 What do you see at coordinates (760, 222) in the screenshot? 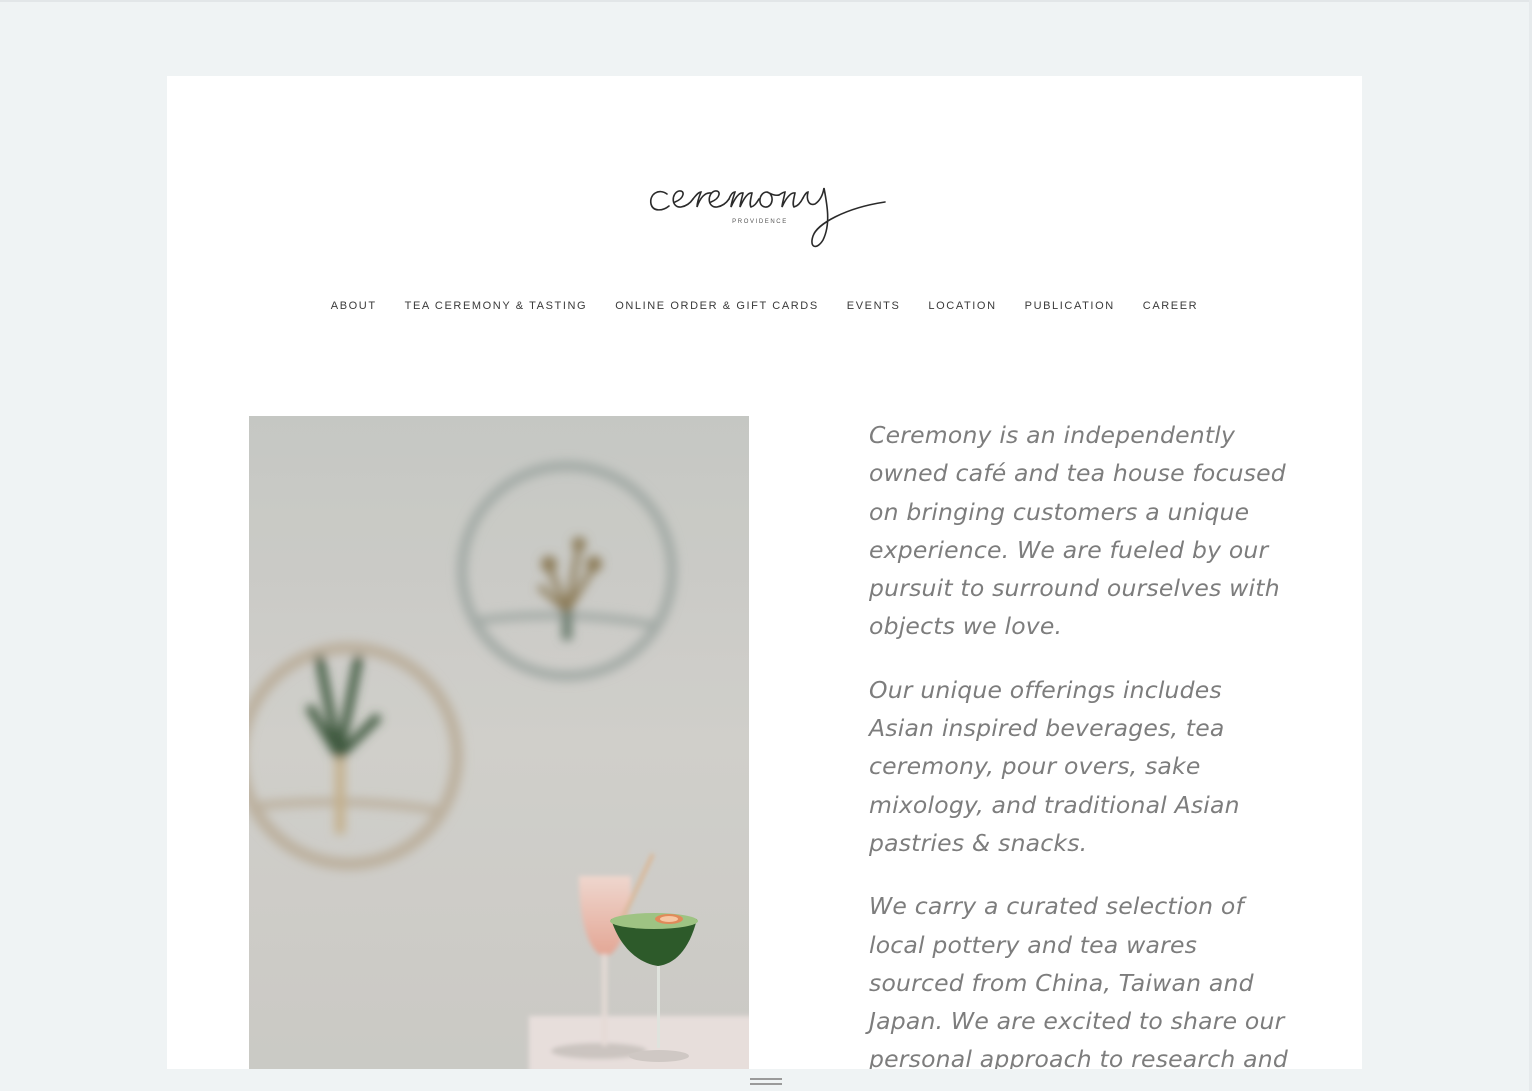
I see `logo-subtitle: PROVIDENCE` at bounding box center [760, 222].